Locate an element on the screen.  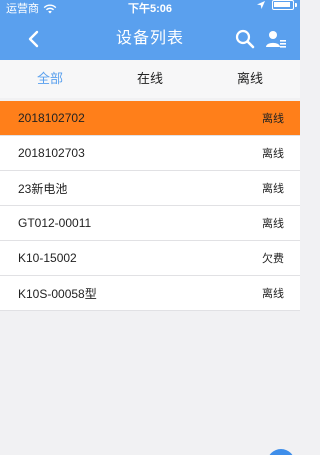
user-list-button is located at coordinates (276, 40).